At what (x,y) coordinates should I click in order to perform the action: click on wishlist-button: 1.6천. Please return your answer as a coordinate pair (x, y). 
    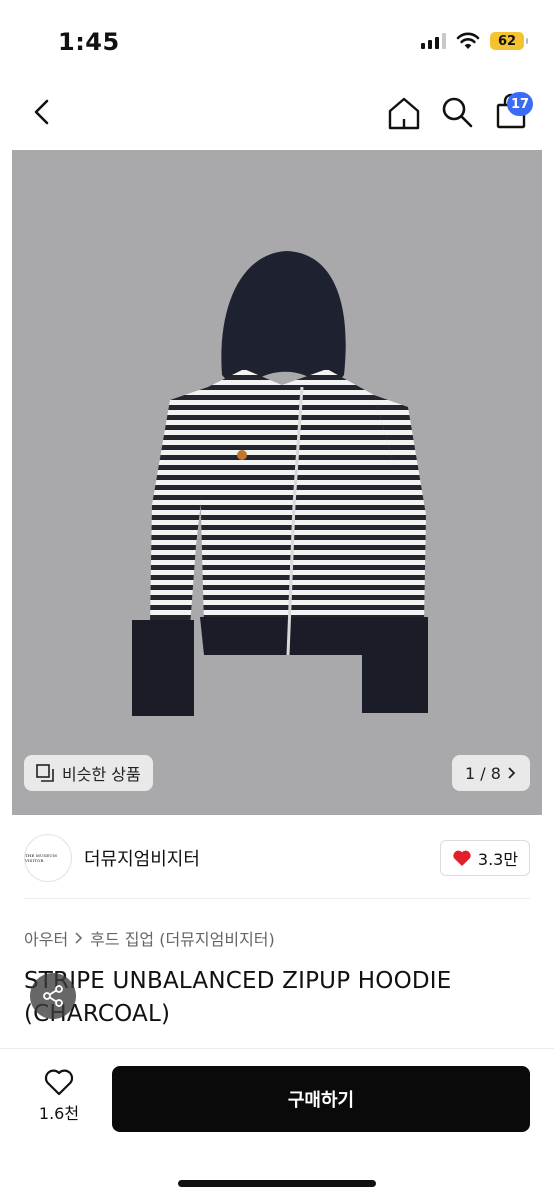
    Looking at the image, I should click on (59, 1099).